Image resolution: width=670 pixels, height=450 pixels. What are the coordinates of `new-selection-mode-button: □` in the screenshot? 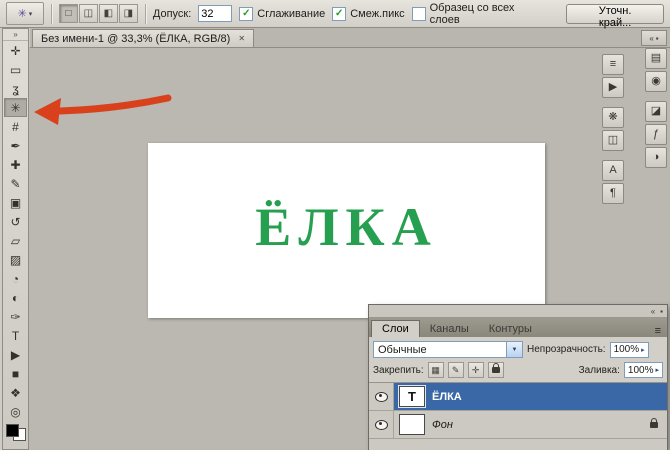 It's located at (68, 13).